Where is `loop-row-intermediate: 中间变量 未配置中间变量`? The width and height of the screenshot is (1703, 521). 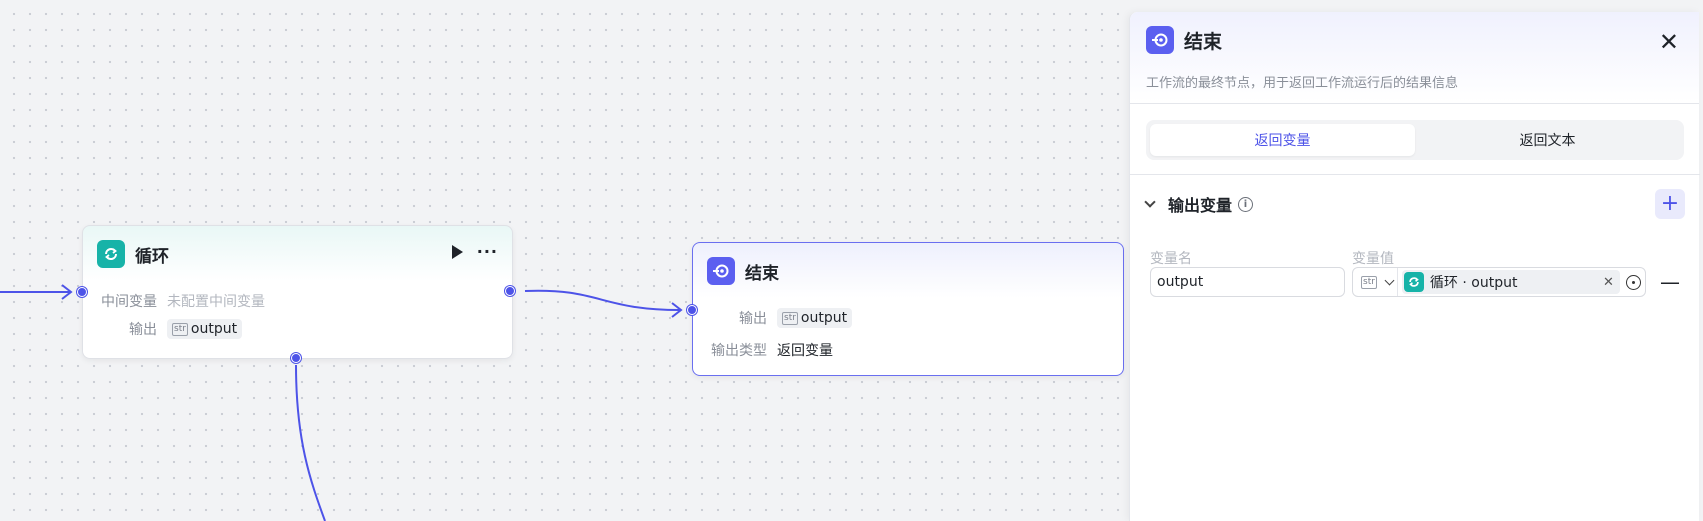
loop-row-intermediate: 中间变量 未配置中间变量 is located at coordinates (181, 301).